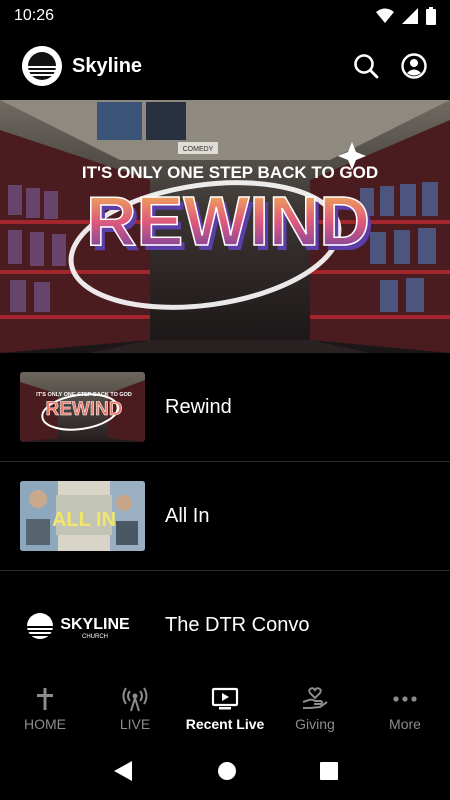  Describe the element at coordinates (315, 724) in the screenshot. I see `nav-giving-label: Giving` at that location.